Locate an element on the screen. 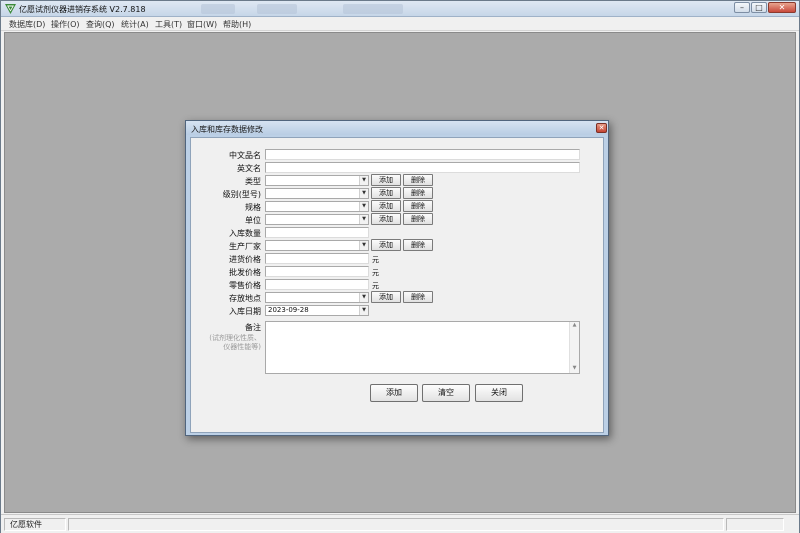 Image resolution: width=800 pixels, height=533 pixels. minimize-button: – is located at coordinates (742, 7).